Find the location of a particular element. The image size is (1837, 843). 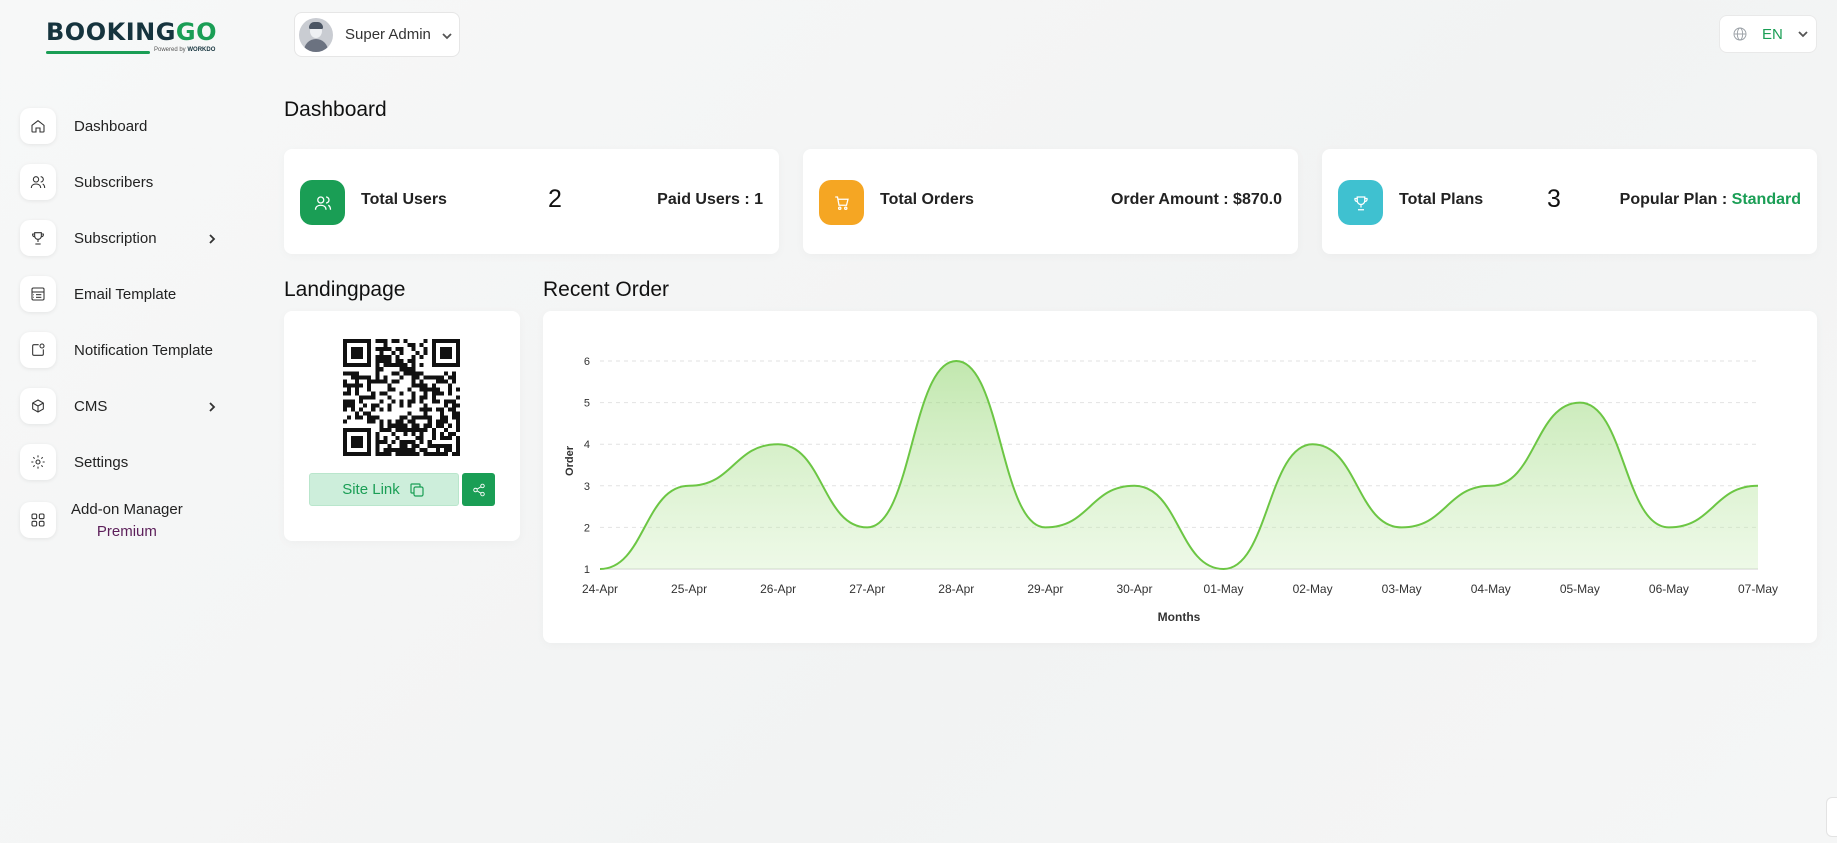

sidebar-item-dashboard: Dashboard is located at coordinates (140, 126).